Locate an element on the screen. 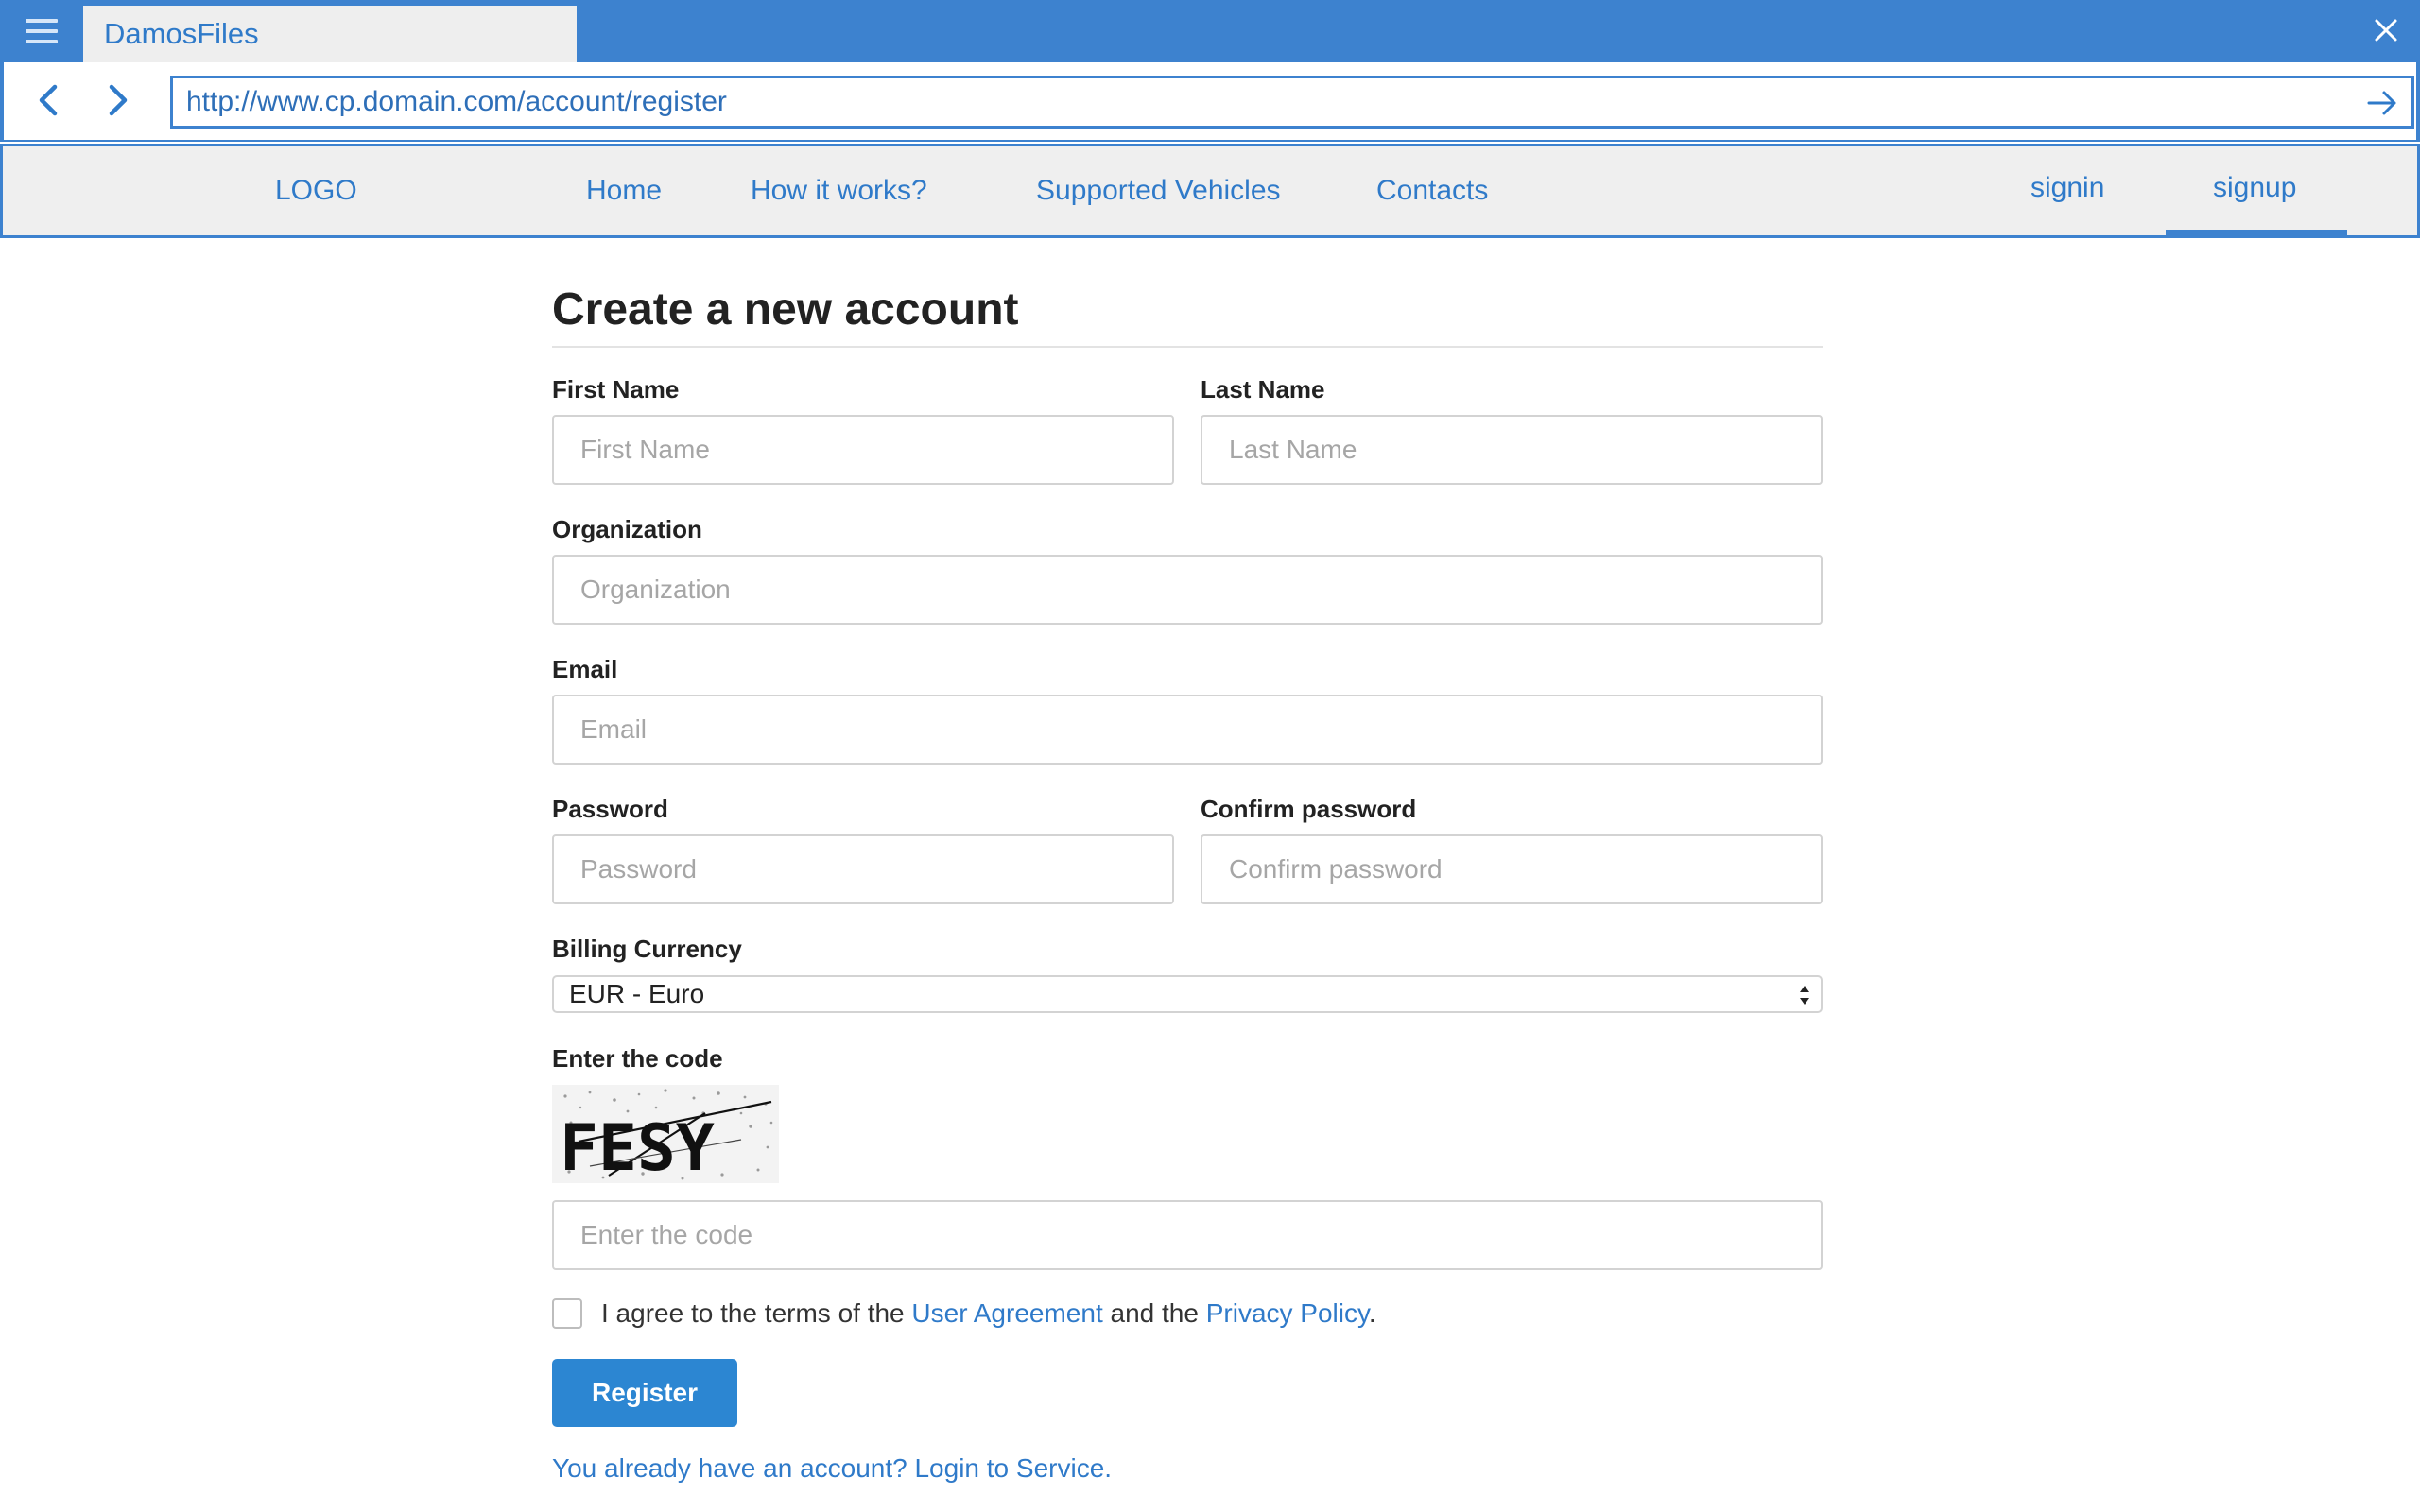 Image resolution: width=2420 pixels, height=1512 pixels. forward-arrow-icon is located at coordinates (117, 100).